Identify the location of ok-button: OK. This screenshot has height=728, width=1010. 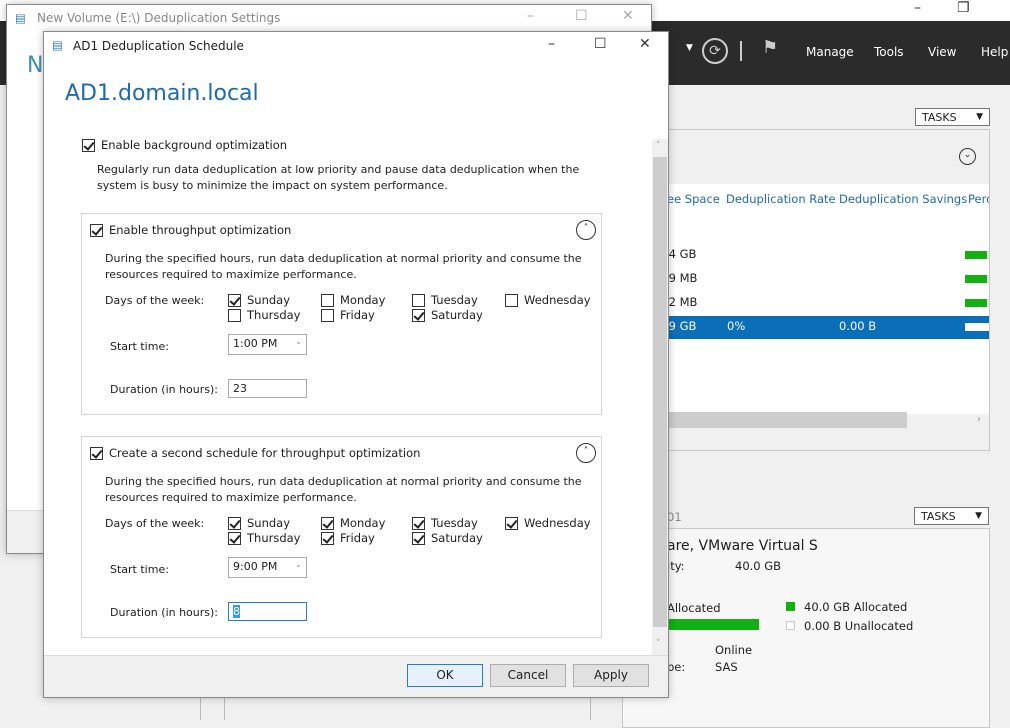
(445, 675).